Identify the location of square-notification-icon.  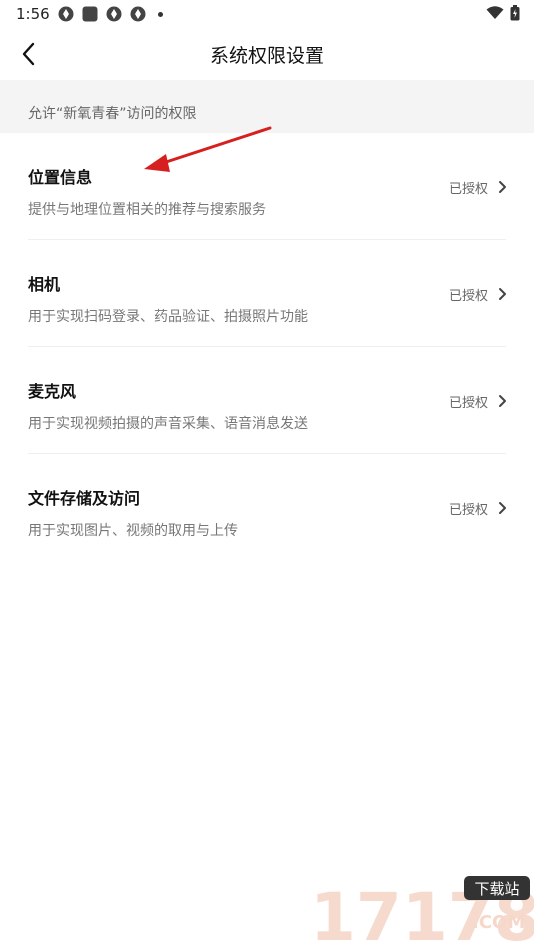
(90, 14).